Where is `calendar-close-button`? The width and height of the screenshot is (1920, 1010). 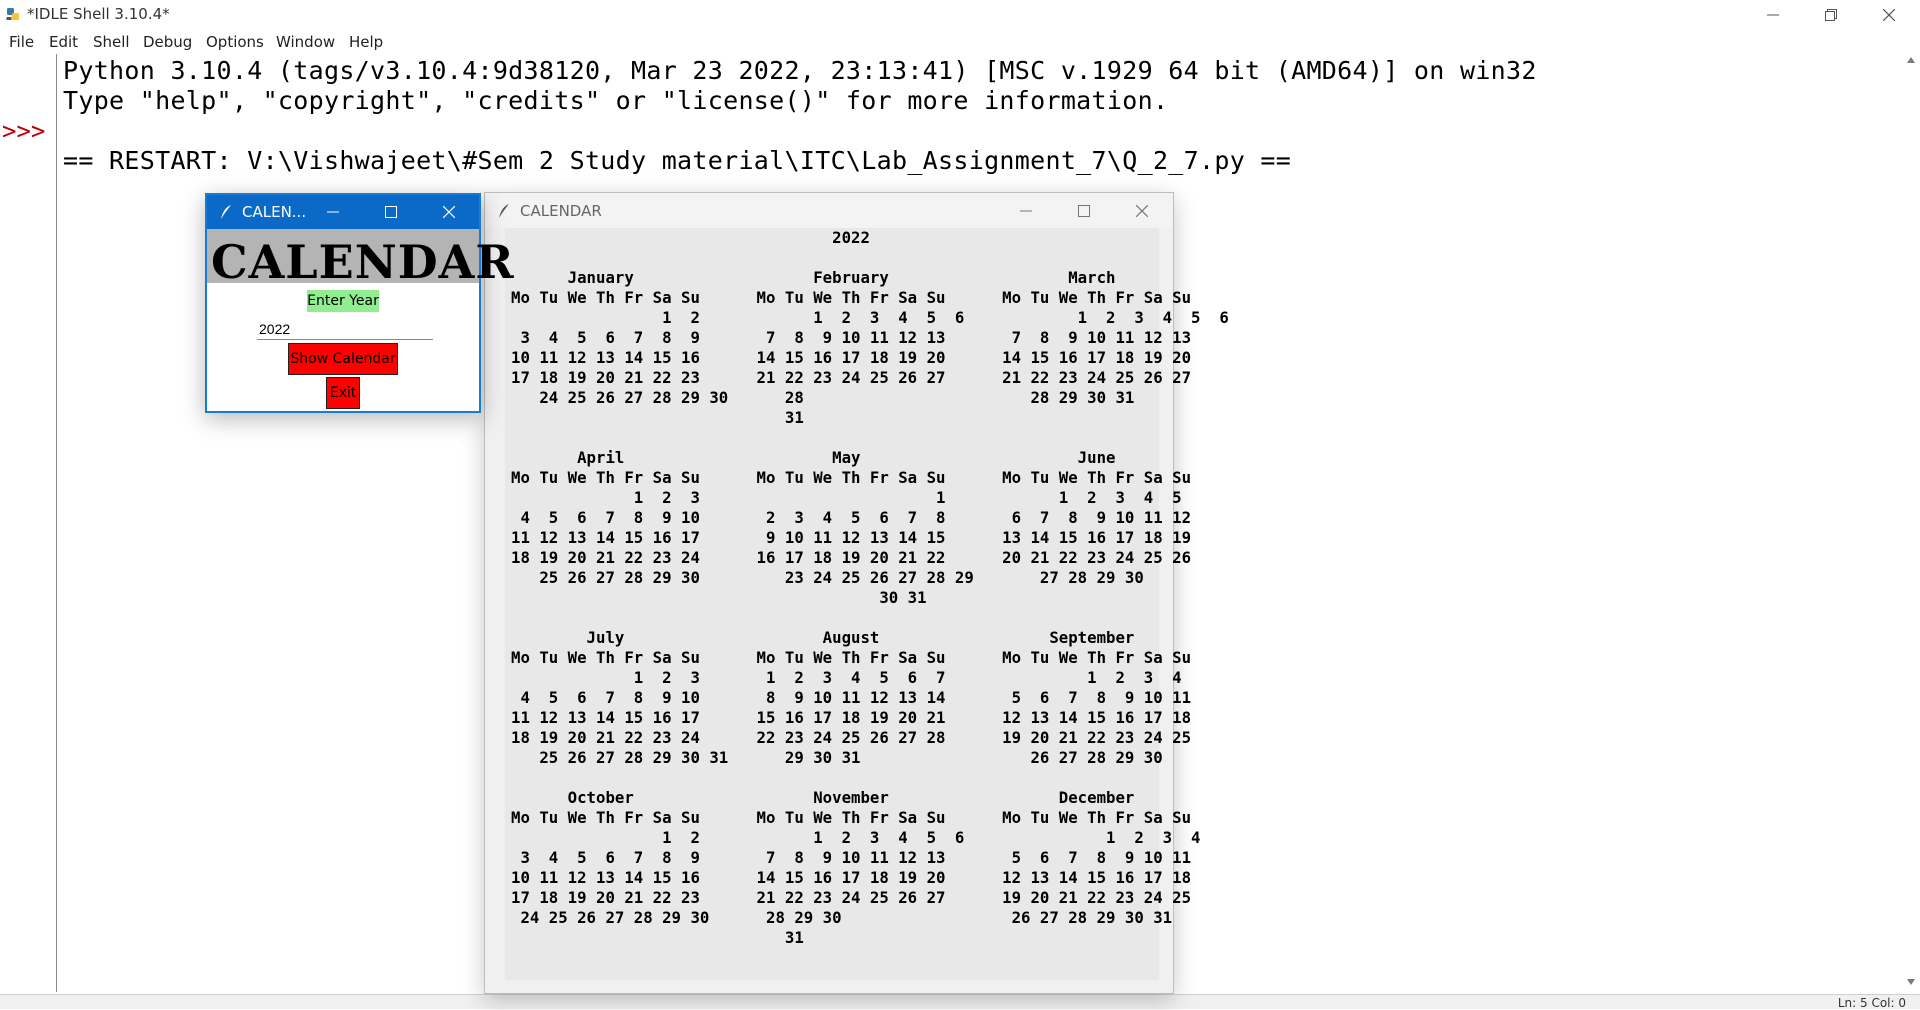
calendar-close-button is located at coordinates (1142, 210).